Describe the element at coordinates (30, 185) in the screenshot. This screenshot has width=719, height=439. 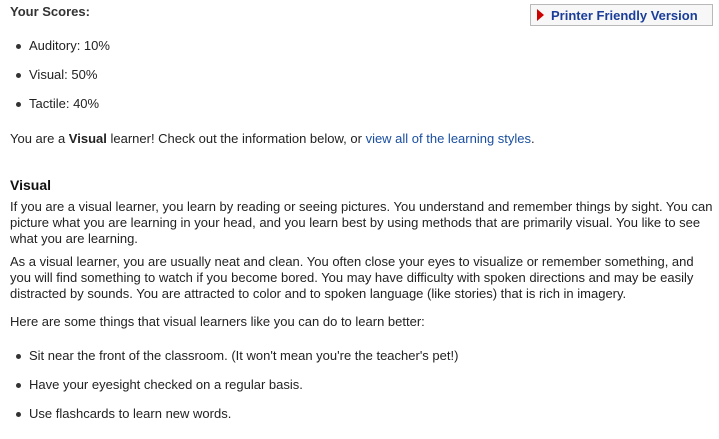
I see `section-title: Visual` at that location.